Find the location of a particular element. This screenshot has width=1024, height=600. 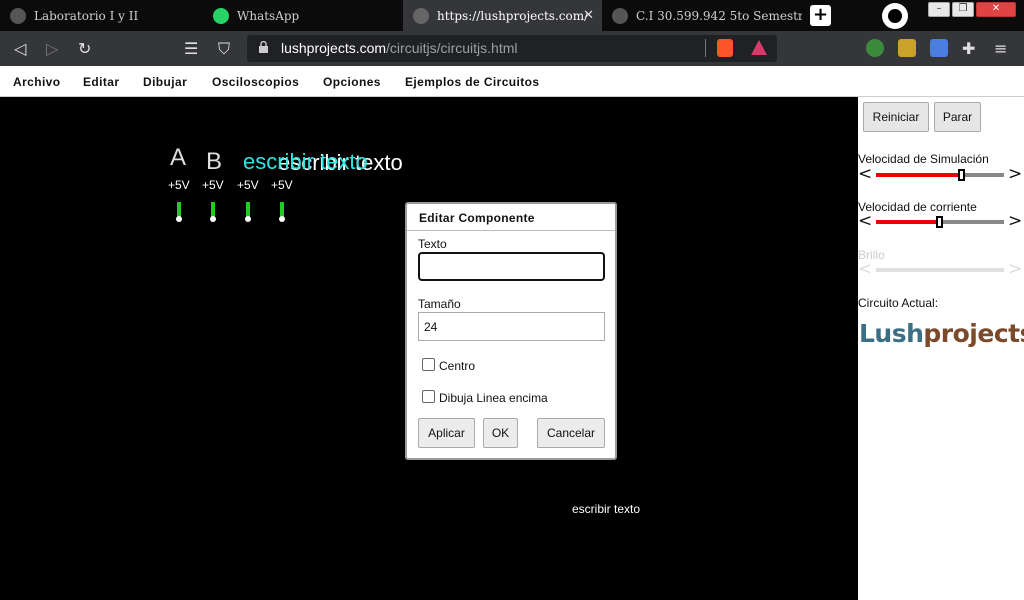

whatsapp-icon is located at coordinates (221, 15).